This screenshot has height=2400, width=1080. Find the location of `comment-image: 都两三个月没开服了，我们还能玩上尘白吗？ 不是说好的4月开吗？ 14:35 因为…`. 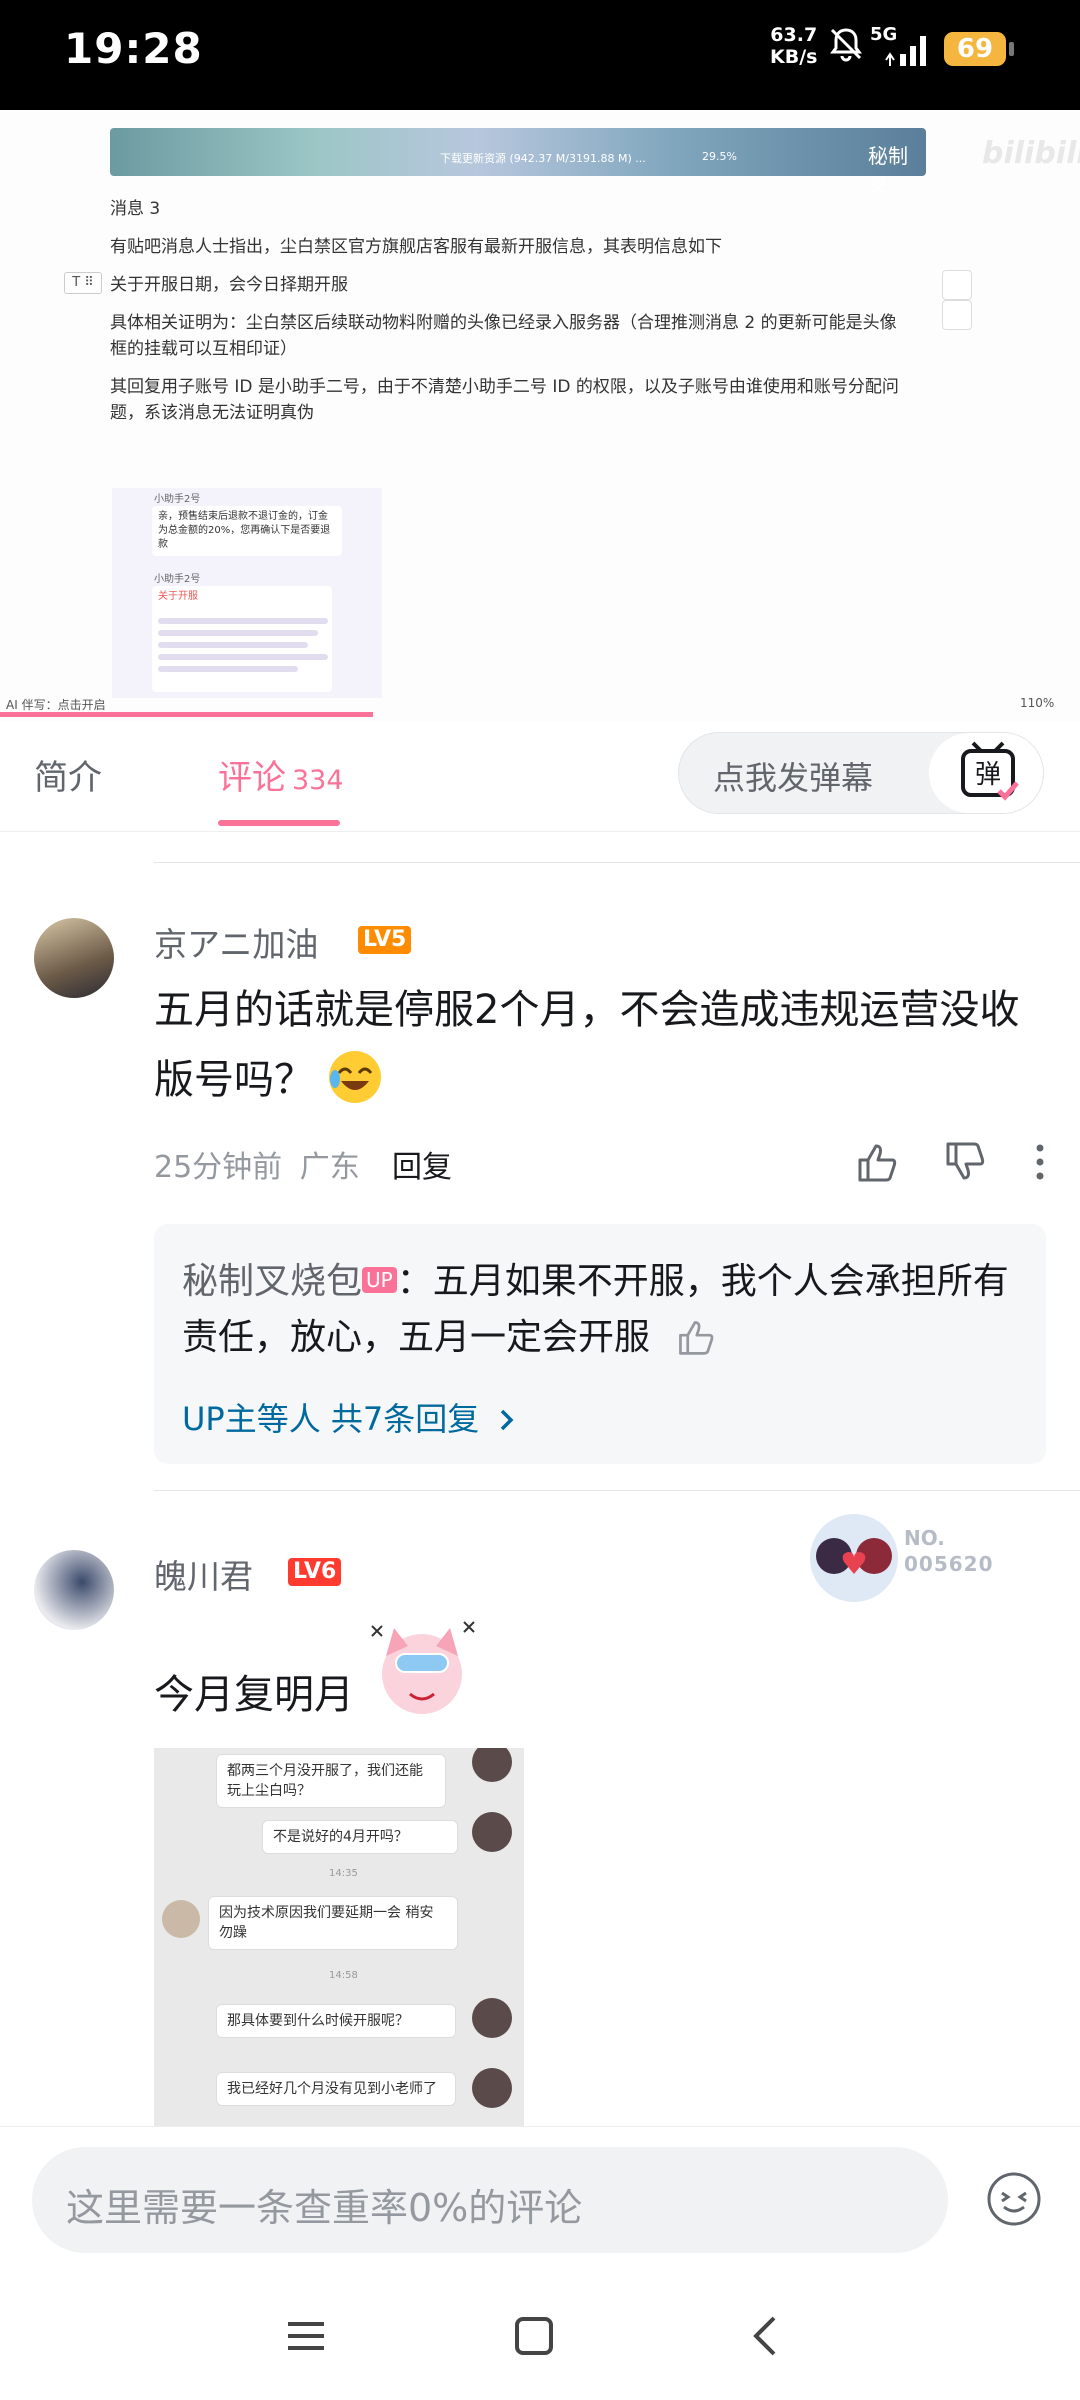

comment-image: 都两三个月没开服了，我们还能玩上尘白吗？ 不是说好的4月开吗？ 14:35 因为… is located at coordinates (339, 1937).